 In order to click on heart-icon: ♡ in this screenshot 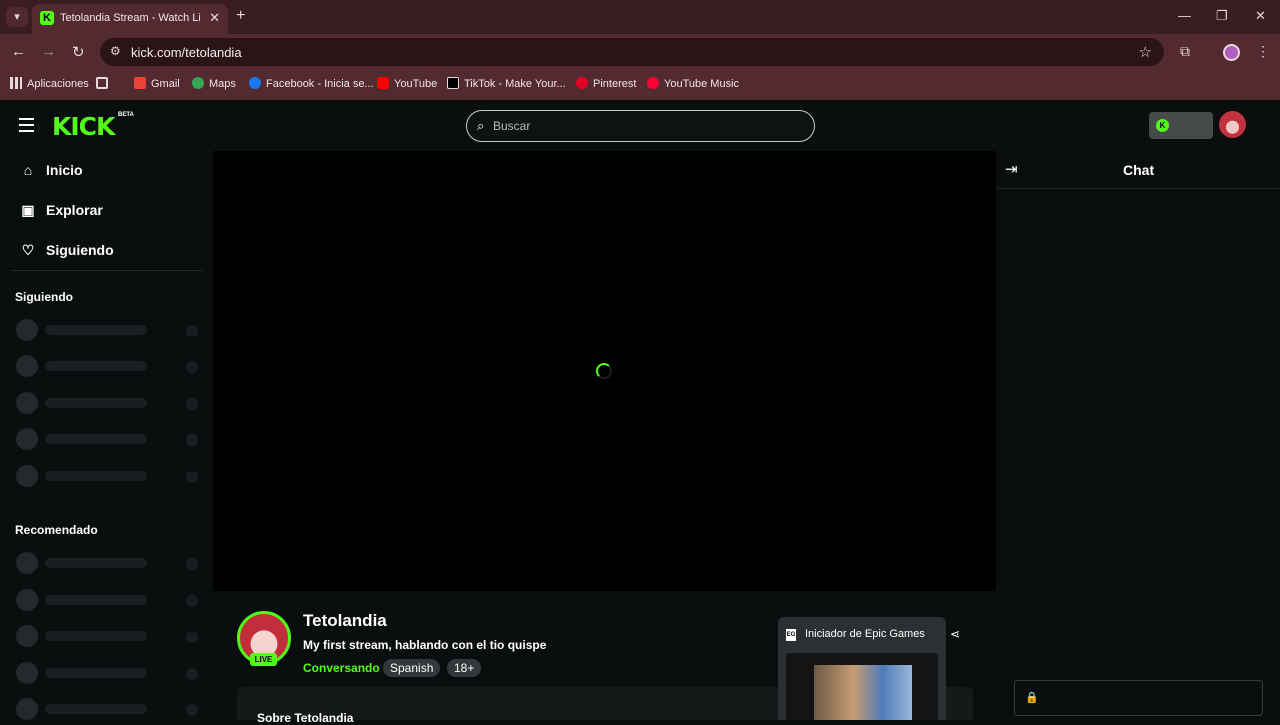, I will do `click(28, 250)`.